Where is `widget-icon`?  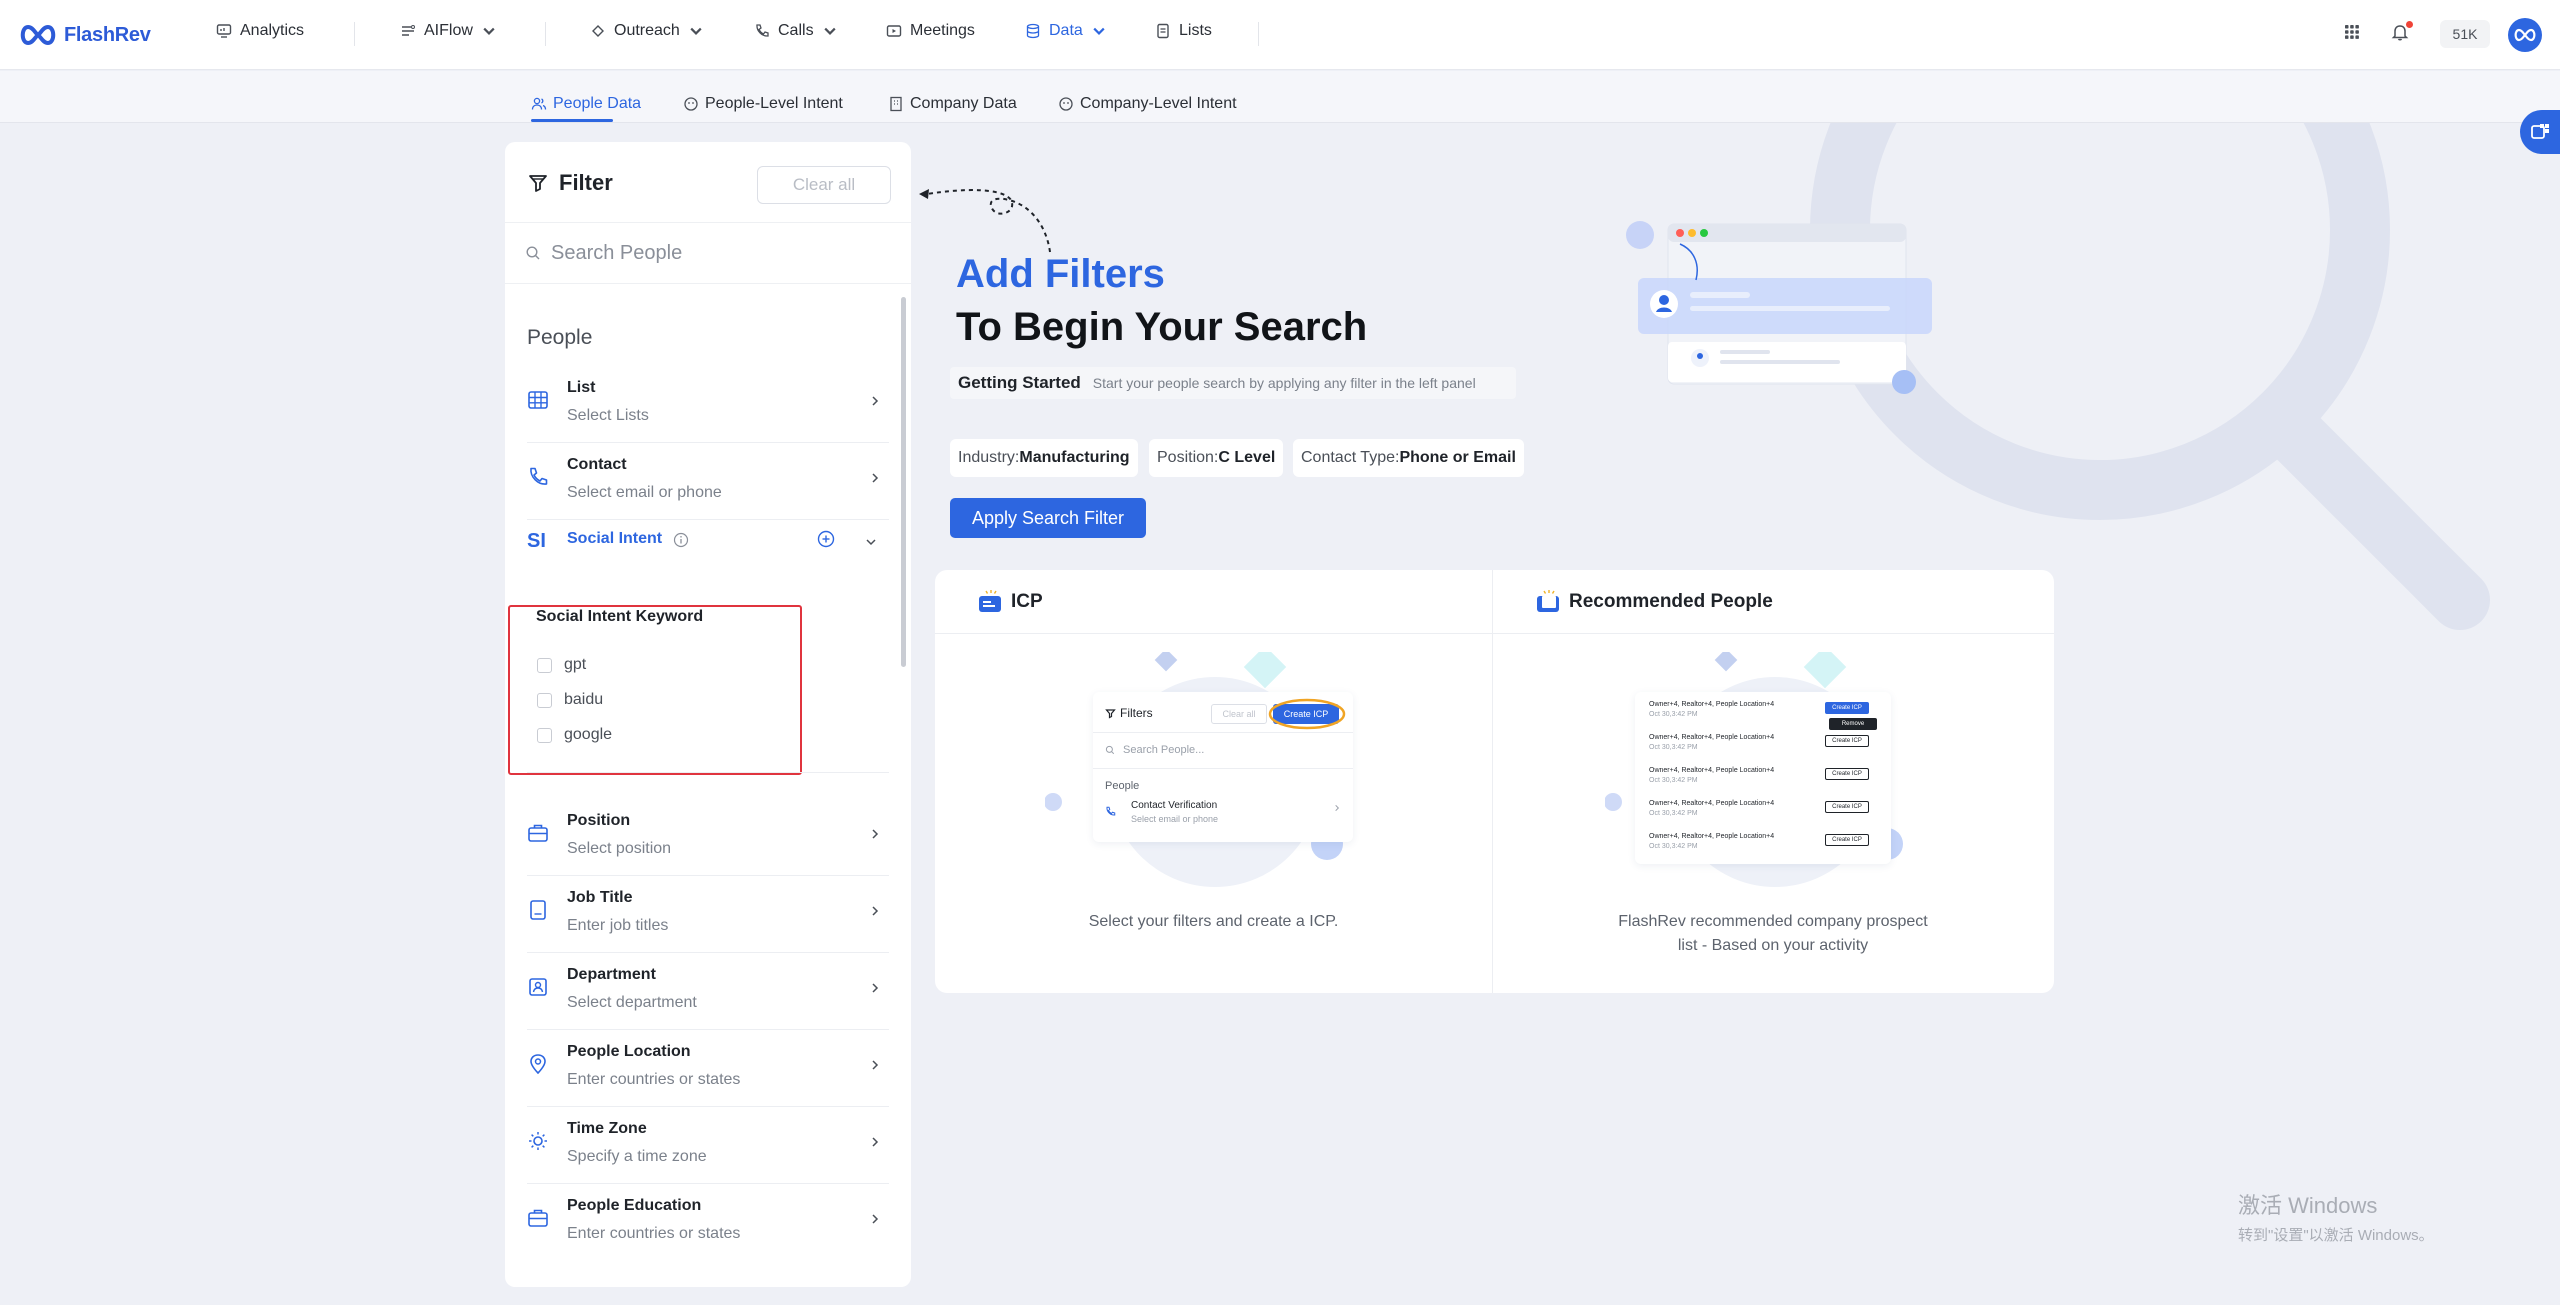
widget-icon is located at coordinates (2540, 131).